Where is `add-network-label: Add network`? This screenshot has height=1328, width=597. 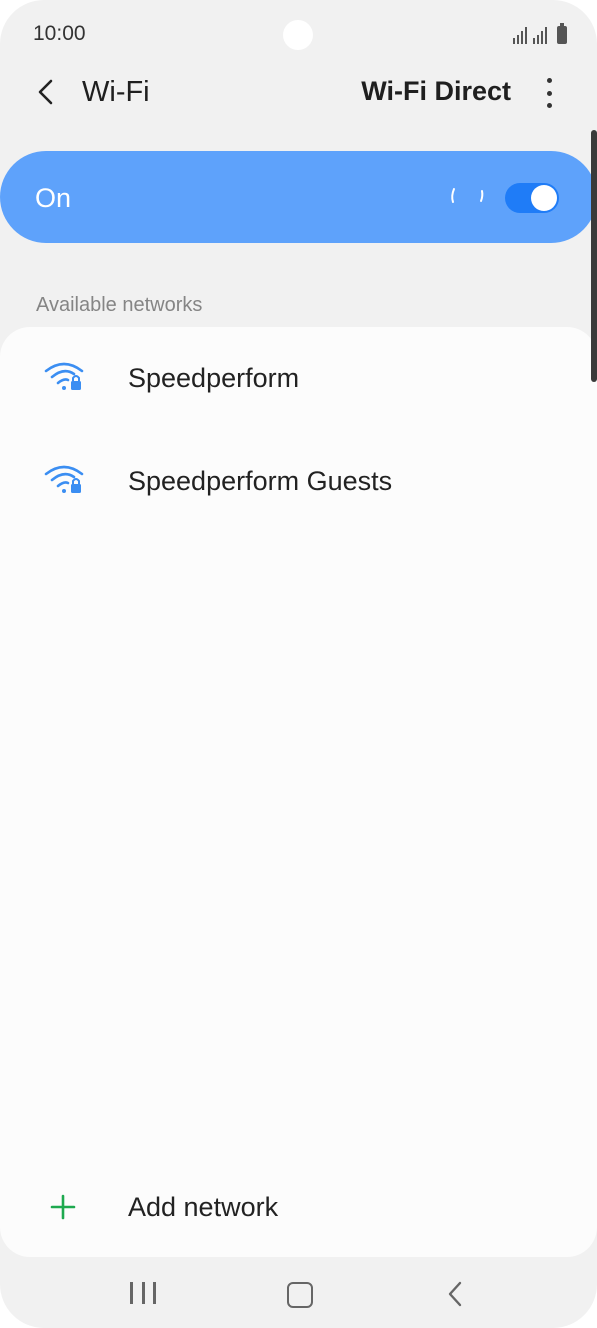 add-network-label: Add network is located at coordinates (203, 1207).